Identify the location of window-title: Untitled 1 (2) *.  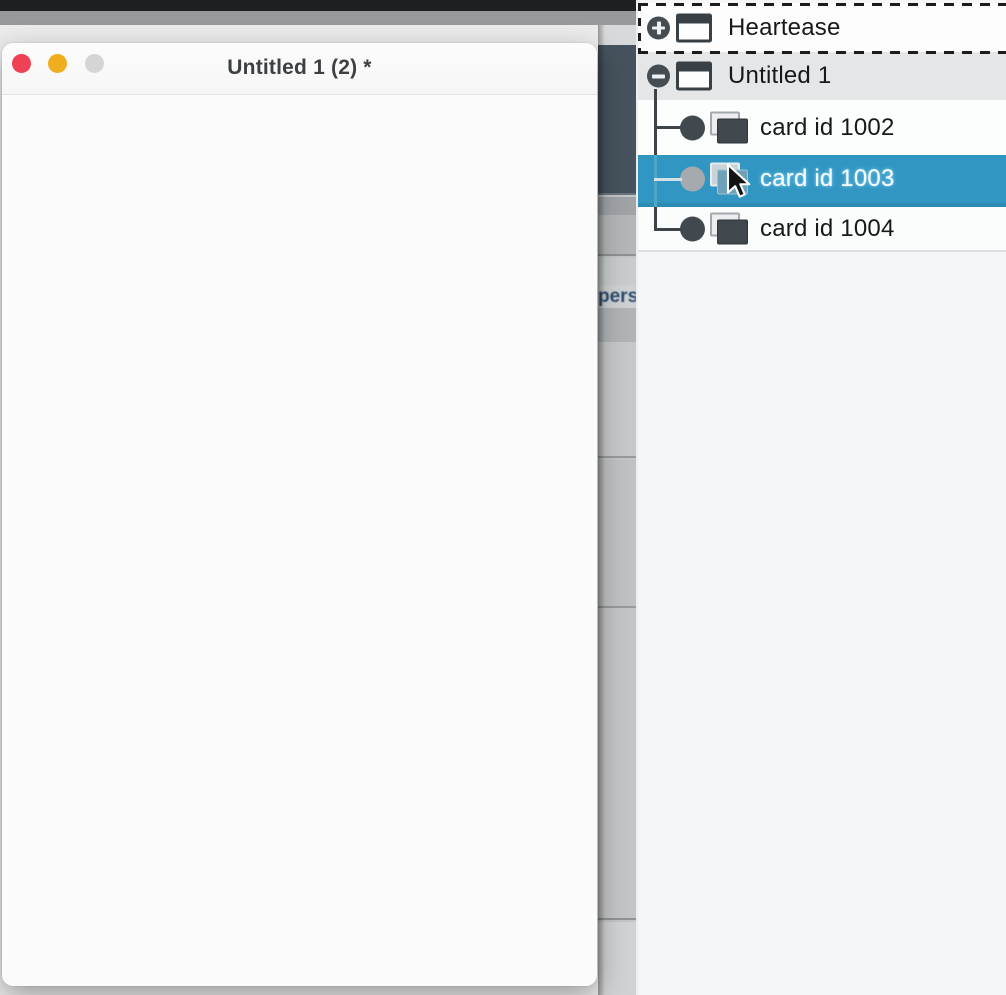
(299, 67).